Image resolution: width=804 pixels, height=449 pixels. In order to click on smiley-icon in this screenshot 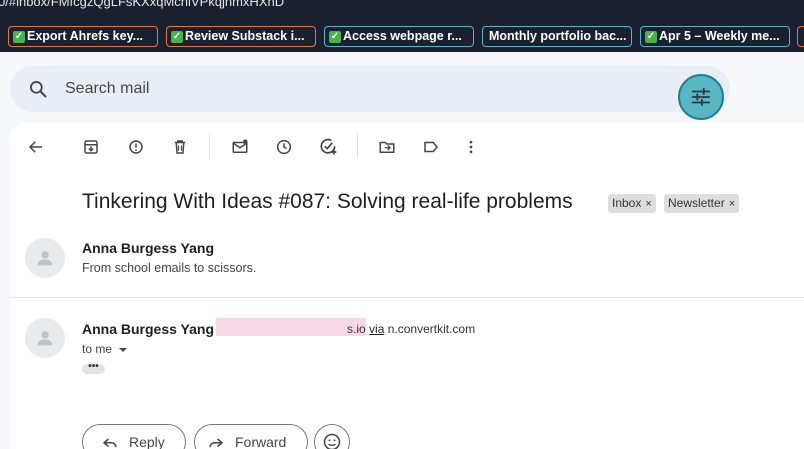, I will do `click(332, 441)`.